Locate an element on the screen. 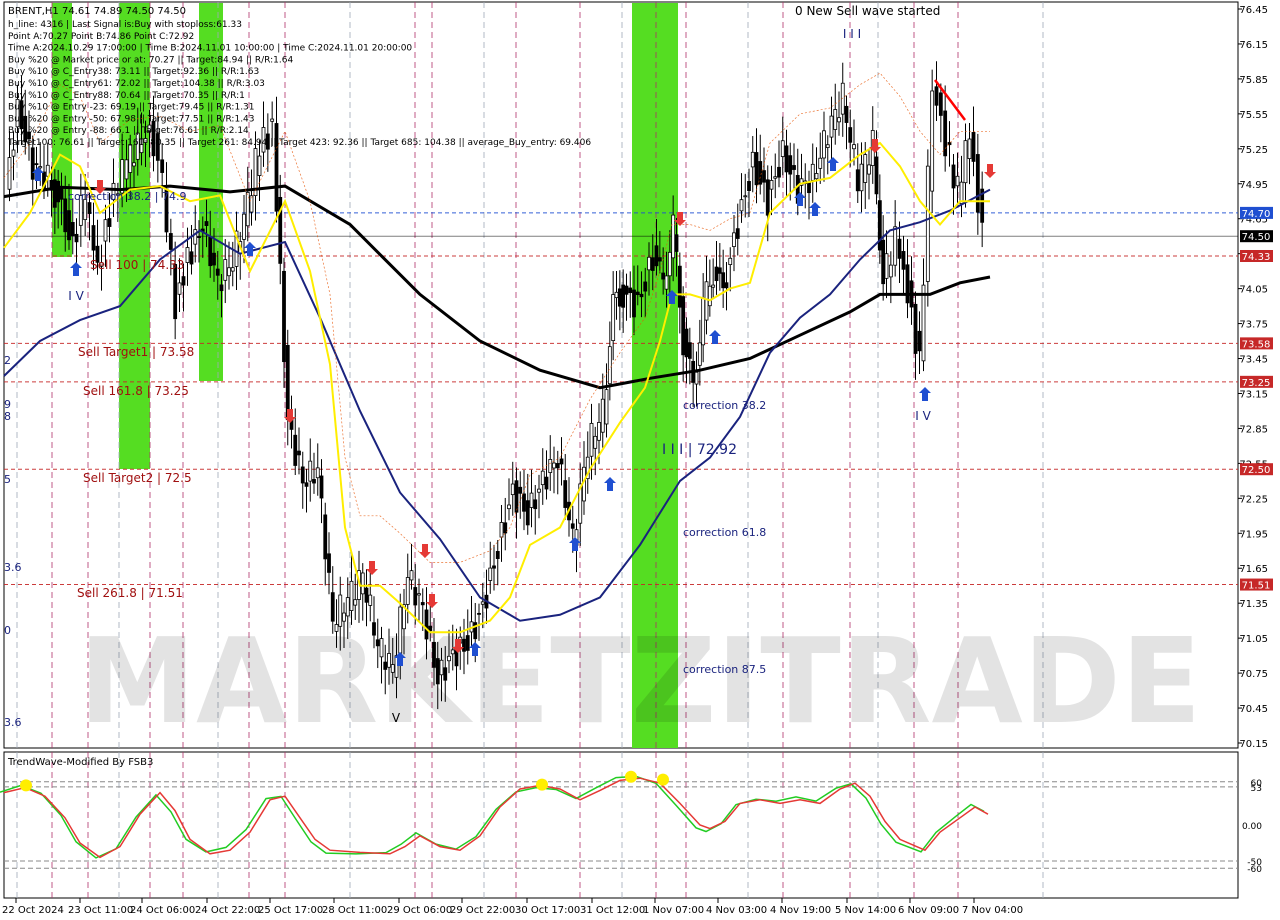 The image size is (1280, 920). oscillator-tick-label: 53 is located at coordinates (1256, 789).